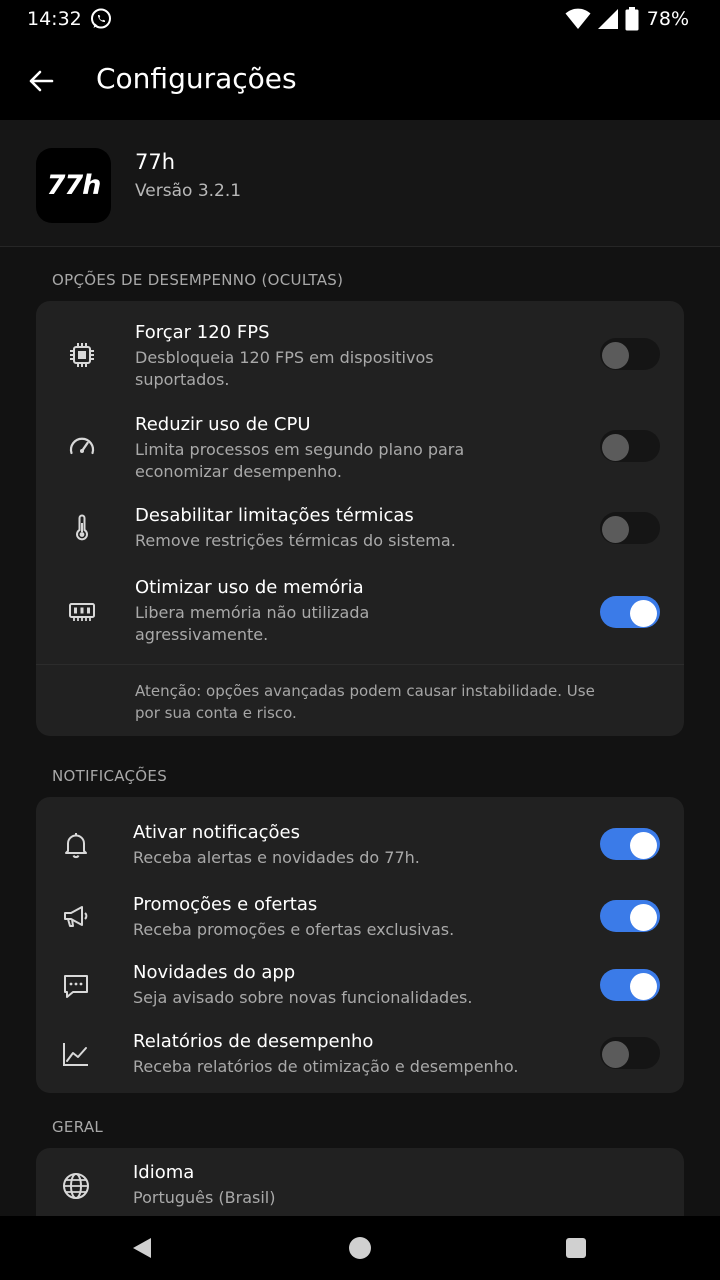 The height and width of the screenshot is (1280, 720). What do you see at coordinates (142, 1248) in the screenshot?
I see `nav-back-icon` at bounding box center [142, 1248].